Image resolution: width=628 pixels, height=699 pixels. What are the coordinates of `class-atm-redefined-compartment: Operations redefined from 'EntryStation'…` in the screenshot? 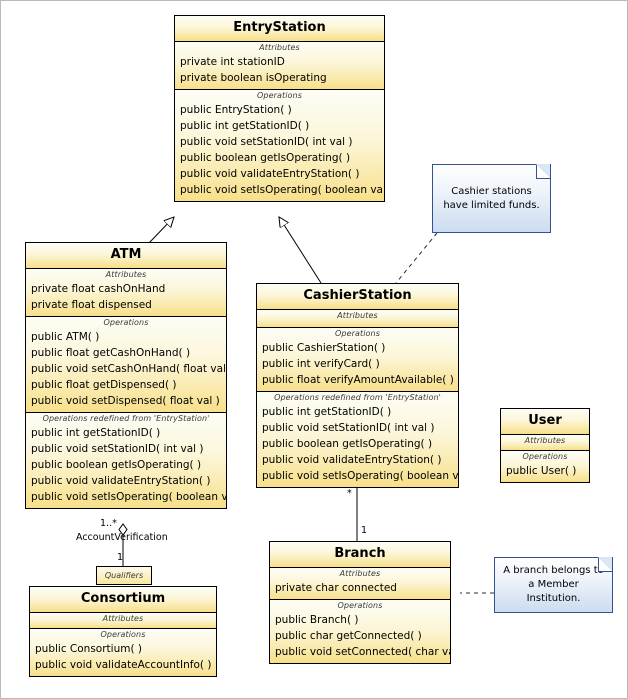 It's located at (126, 460).